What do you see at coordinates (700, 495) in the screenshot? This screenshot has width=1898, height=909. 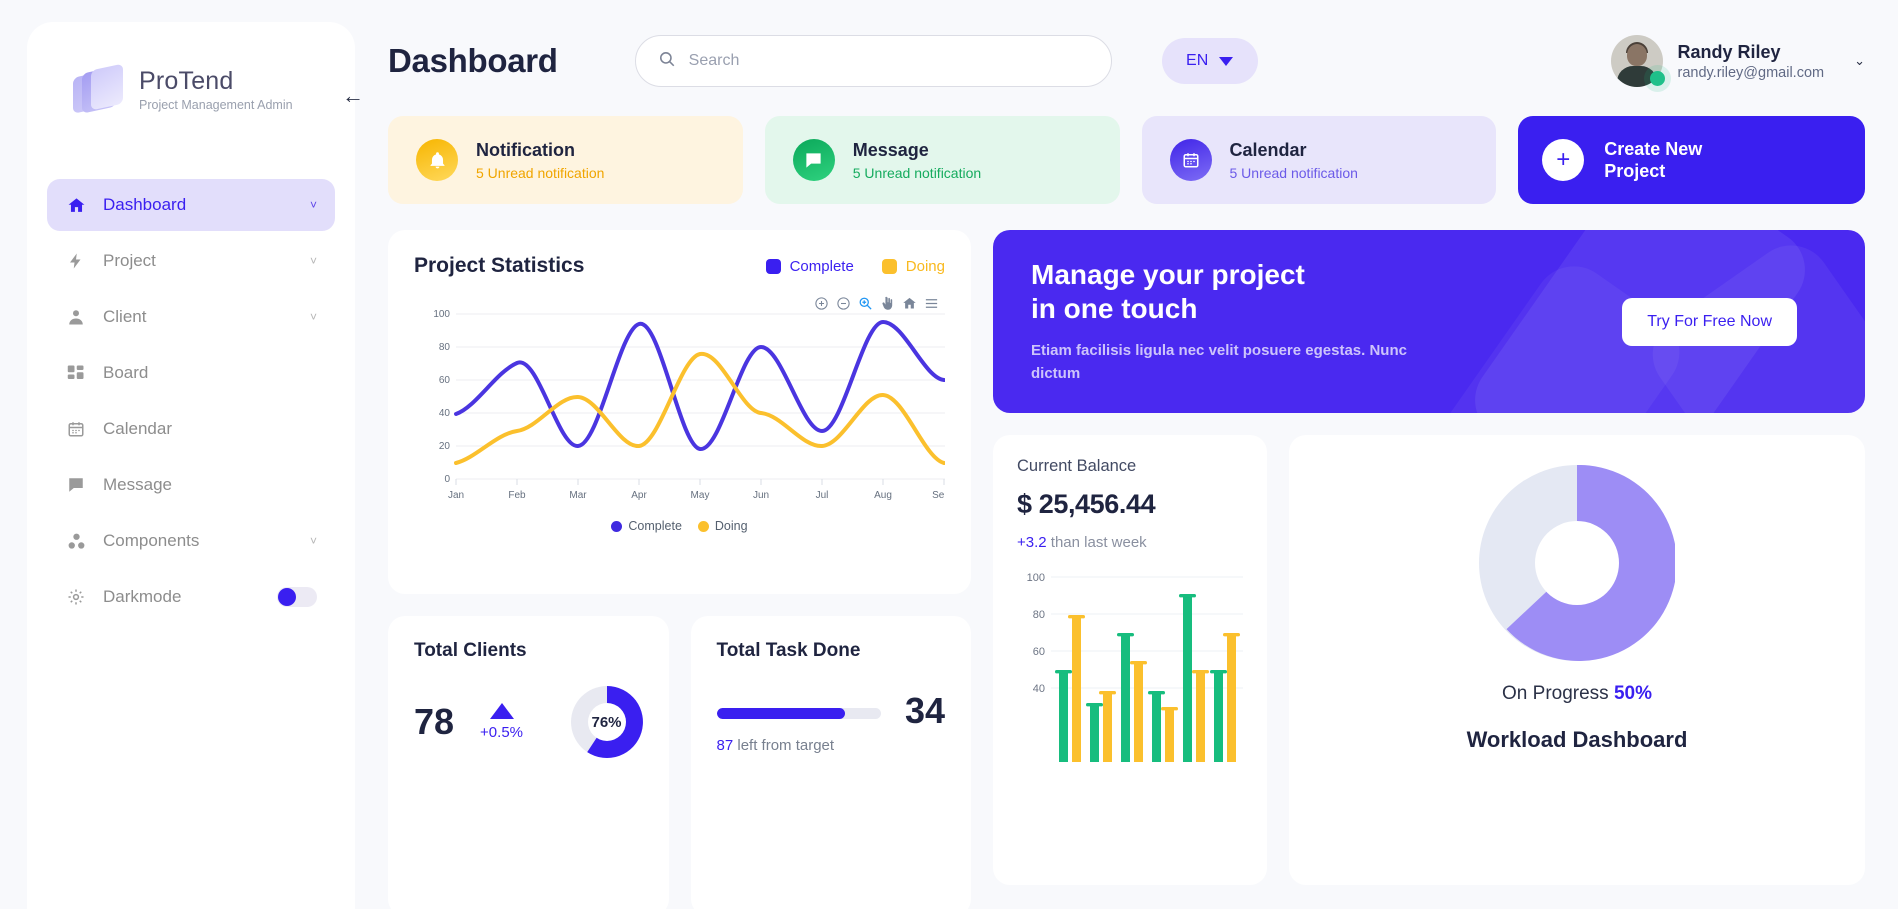 I see `svg-text: May` at bounding box center [700, 495].